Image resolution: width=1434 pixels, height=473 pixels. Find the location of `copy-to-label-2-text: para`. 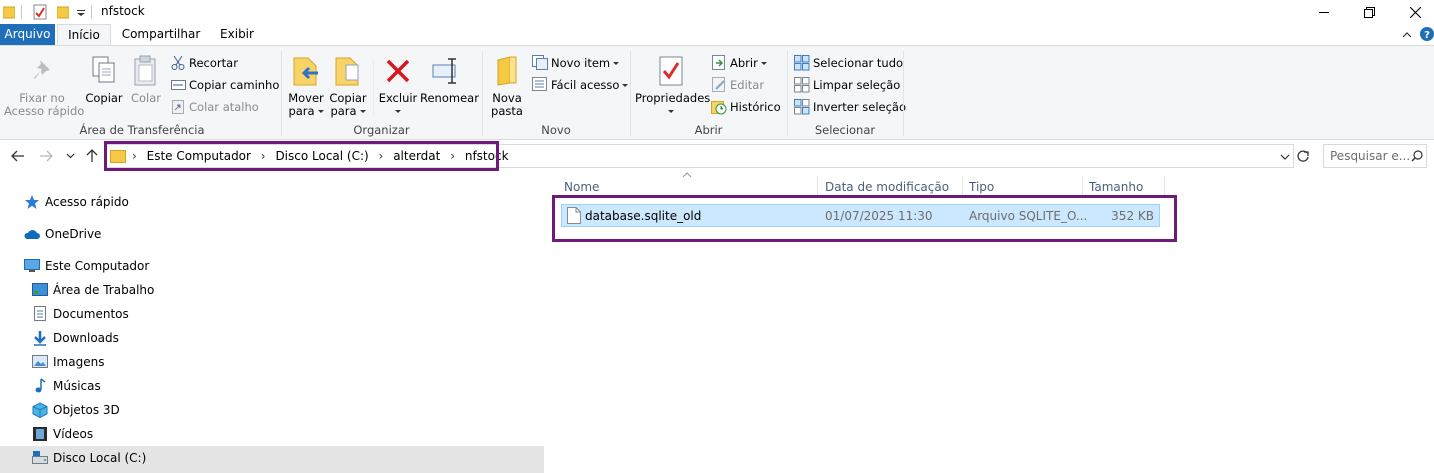

copy-to-label-2-text: para is located at coordinates (343, 111).